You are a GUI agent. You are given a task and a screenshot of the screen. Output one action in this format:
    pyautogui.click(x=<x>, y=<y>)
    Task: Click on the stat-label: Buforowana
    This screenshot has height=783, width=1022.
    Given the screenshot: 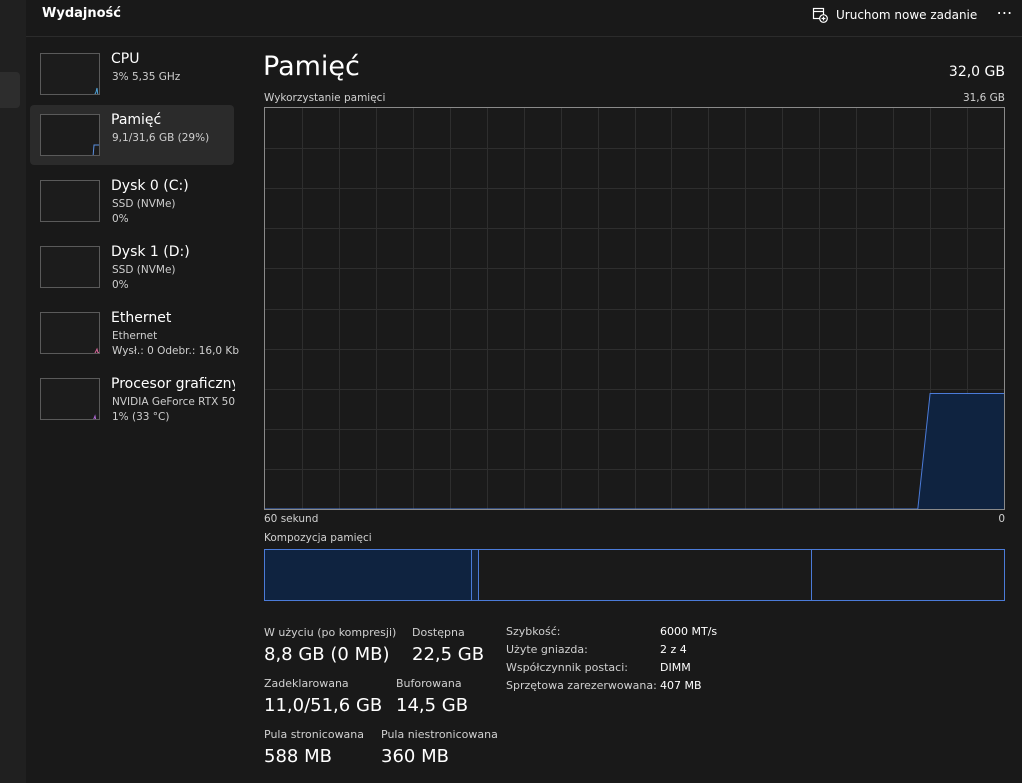 What is the action you would take?
    pyautogui.click(x=429, y=683)
    